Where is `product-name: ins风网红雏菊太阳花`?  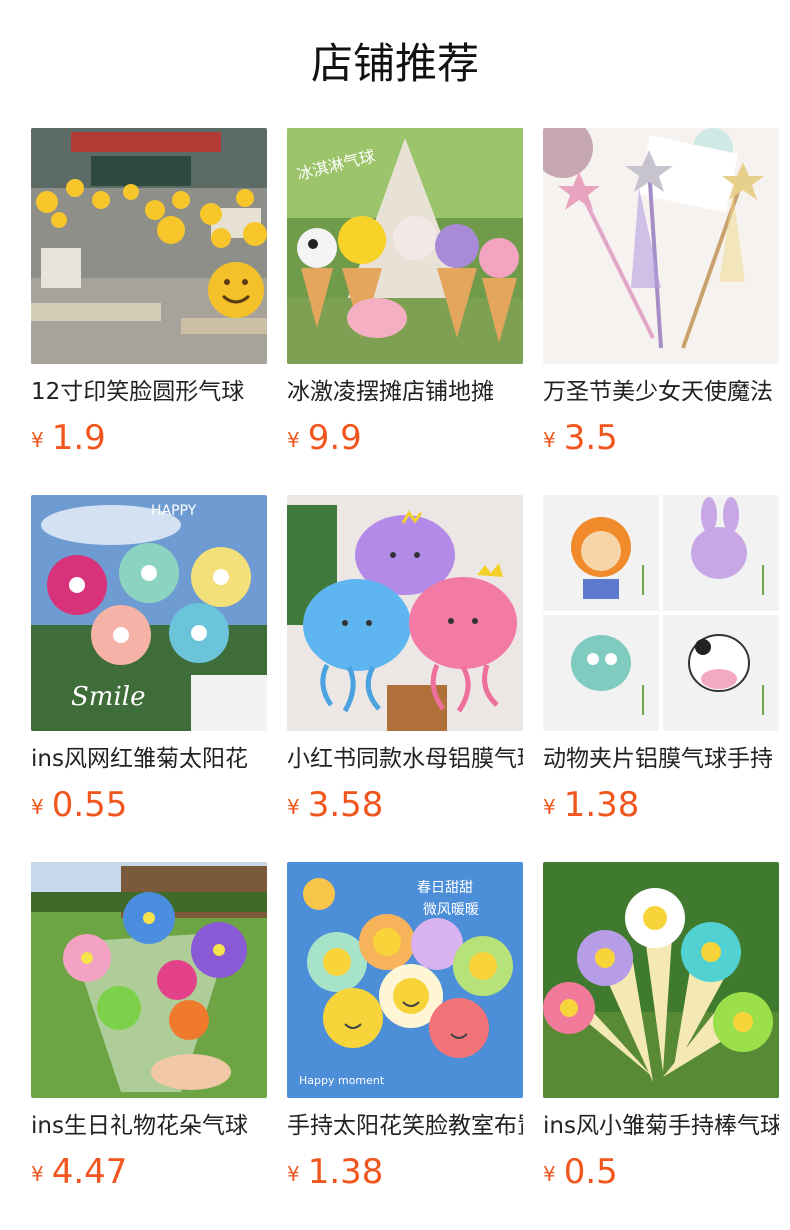 product-name: ins风网红雏菊太阳花 is located at coordinates (139, 759).